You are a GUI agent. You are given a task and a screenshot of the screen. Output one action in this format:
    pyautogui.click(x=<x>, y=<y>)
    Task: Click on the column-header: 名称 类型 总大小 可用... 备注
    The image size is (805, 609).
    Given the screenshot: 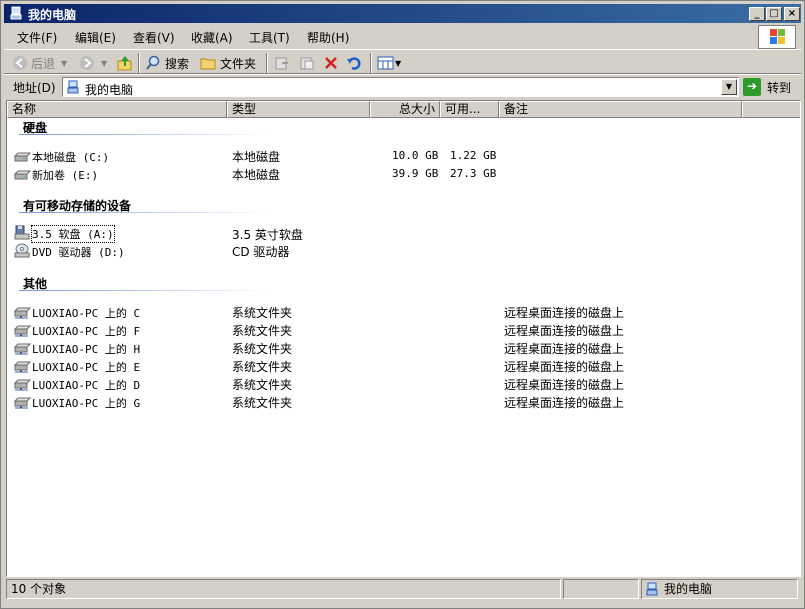 What is the action you would take?
    pyautogui.click(x=403, y=109)
    